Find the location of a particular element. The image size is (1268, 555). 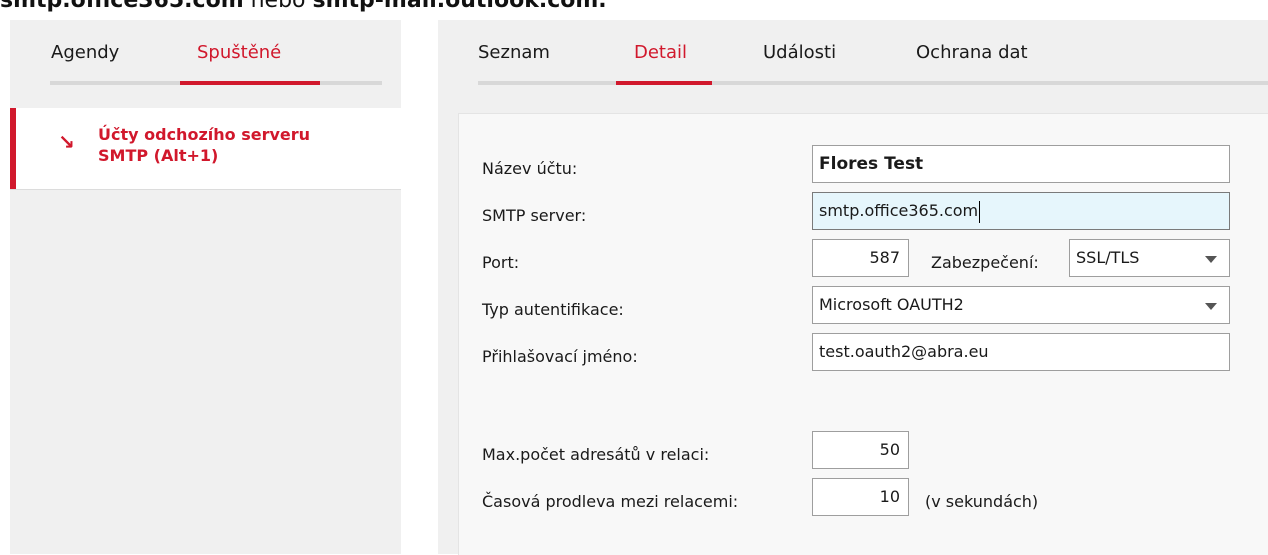

max-recipients-label: Max.počet adresátů v relaci: is located at coordinates (596, 454).